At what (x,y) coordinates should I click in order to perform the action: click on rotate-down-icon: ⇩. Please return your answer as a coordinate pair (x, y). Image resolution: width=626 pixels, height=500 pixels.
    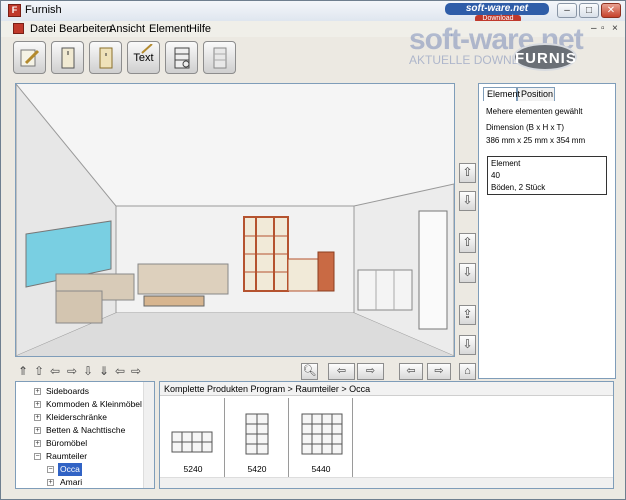
    Looking at the image, I should click on (88, 371).